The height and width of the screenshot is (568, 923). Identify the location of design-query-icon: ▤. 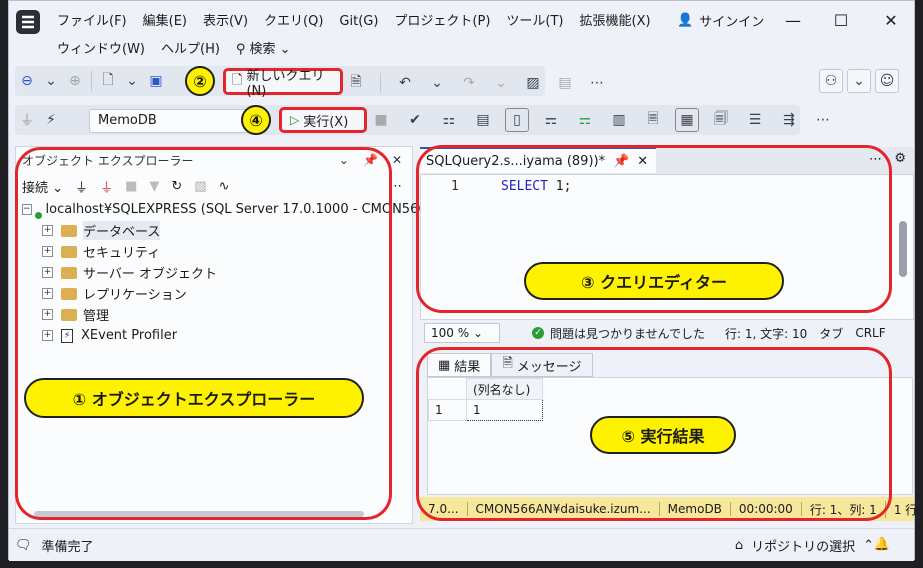
(483, 120).